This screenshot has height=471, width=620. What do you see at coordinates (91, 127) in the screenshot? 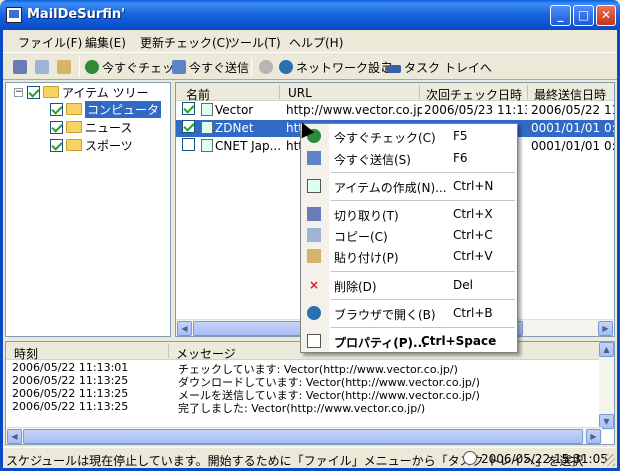
I see `tree-item-news: ニュース` at bounding box center [91, 127].